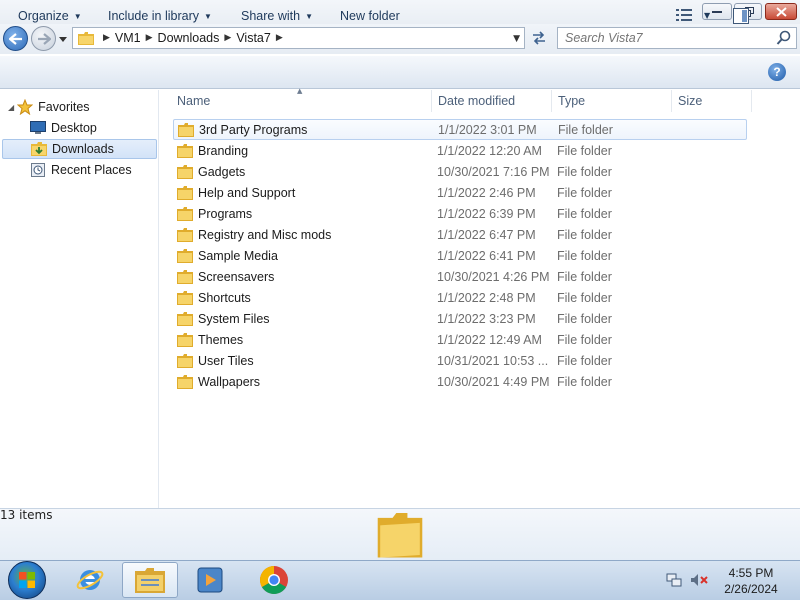 The image size is (800, 600). Describe the element at coordinates (460, 297) in the screenshot. I see `table-row: Shortcuts 1/1/2022 2:48 PM File folder` at that location.